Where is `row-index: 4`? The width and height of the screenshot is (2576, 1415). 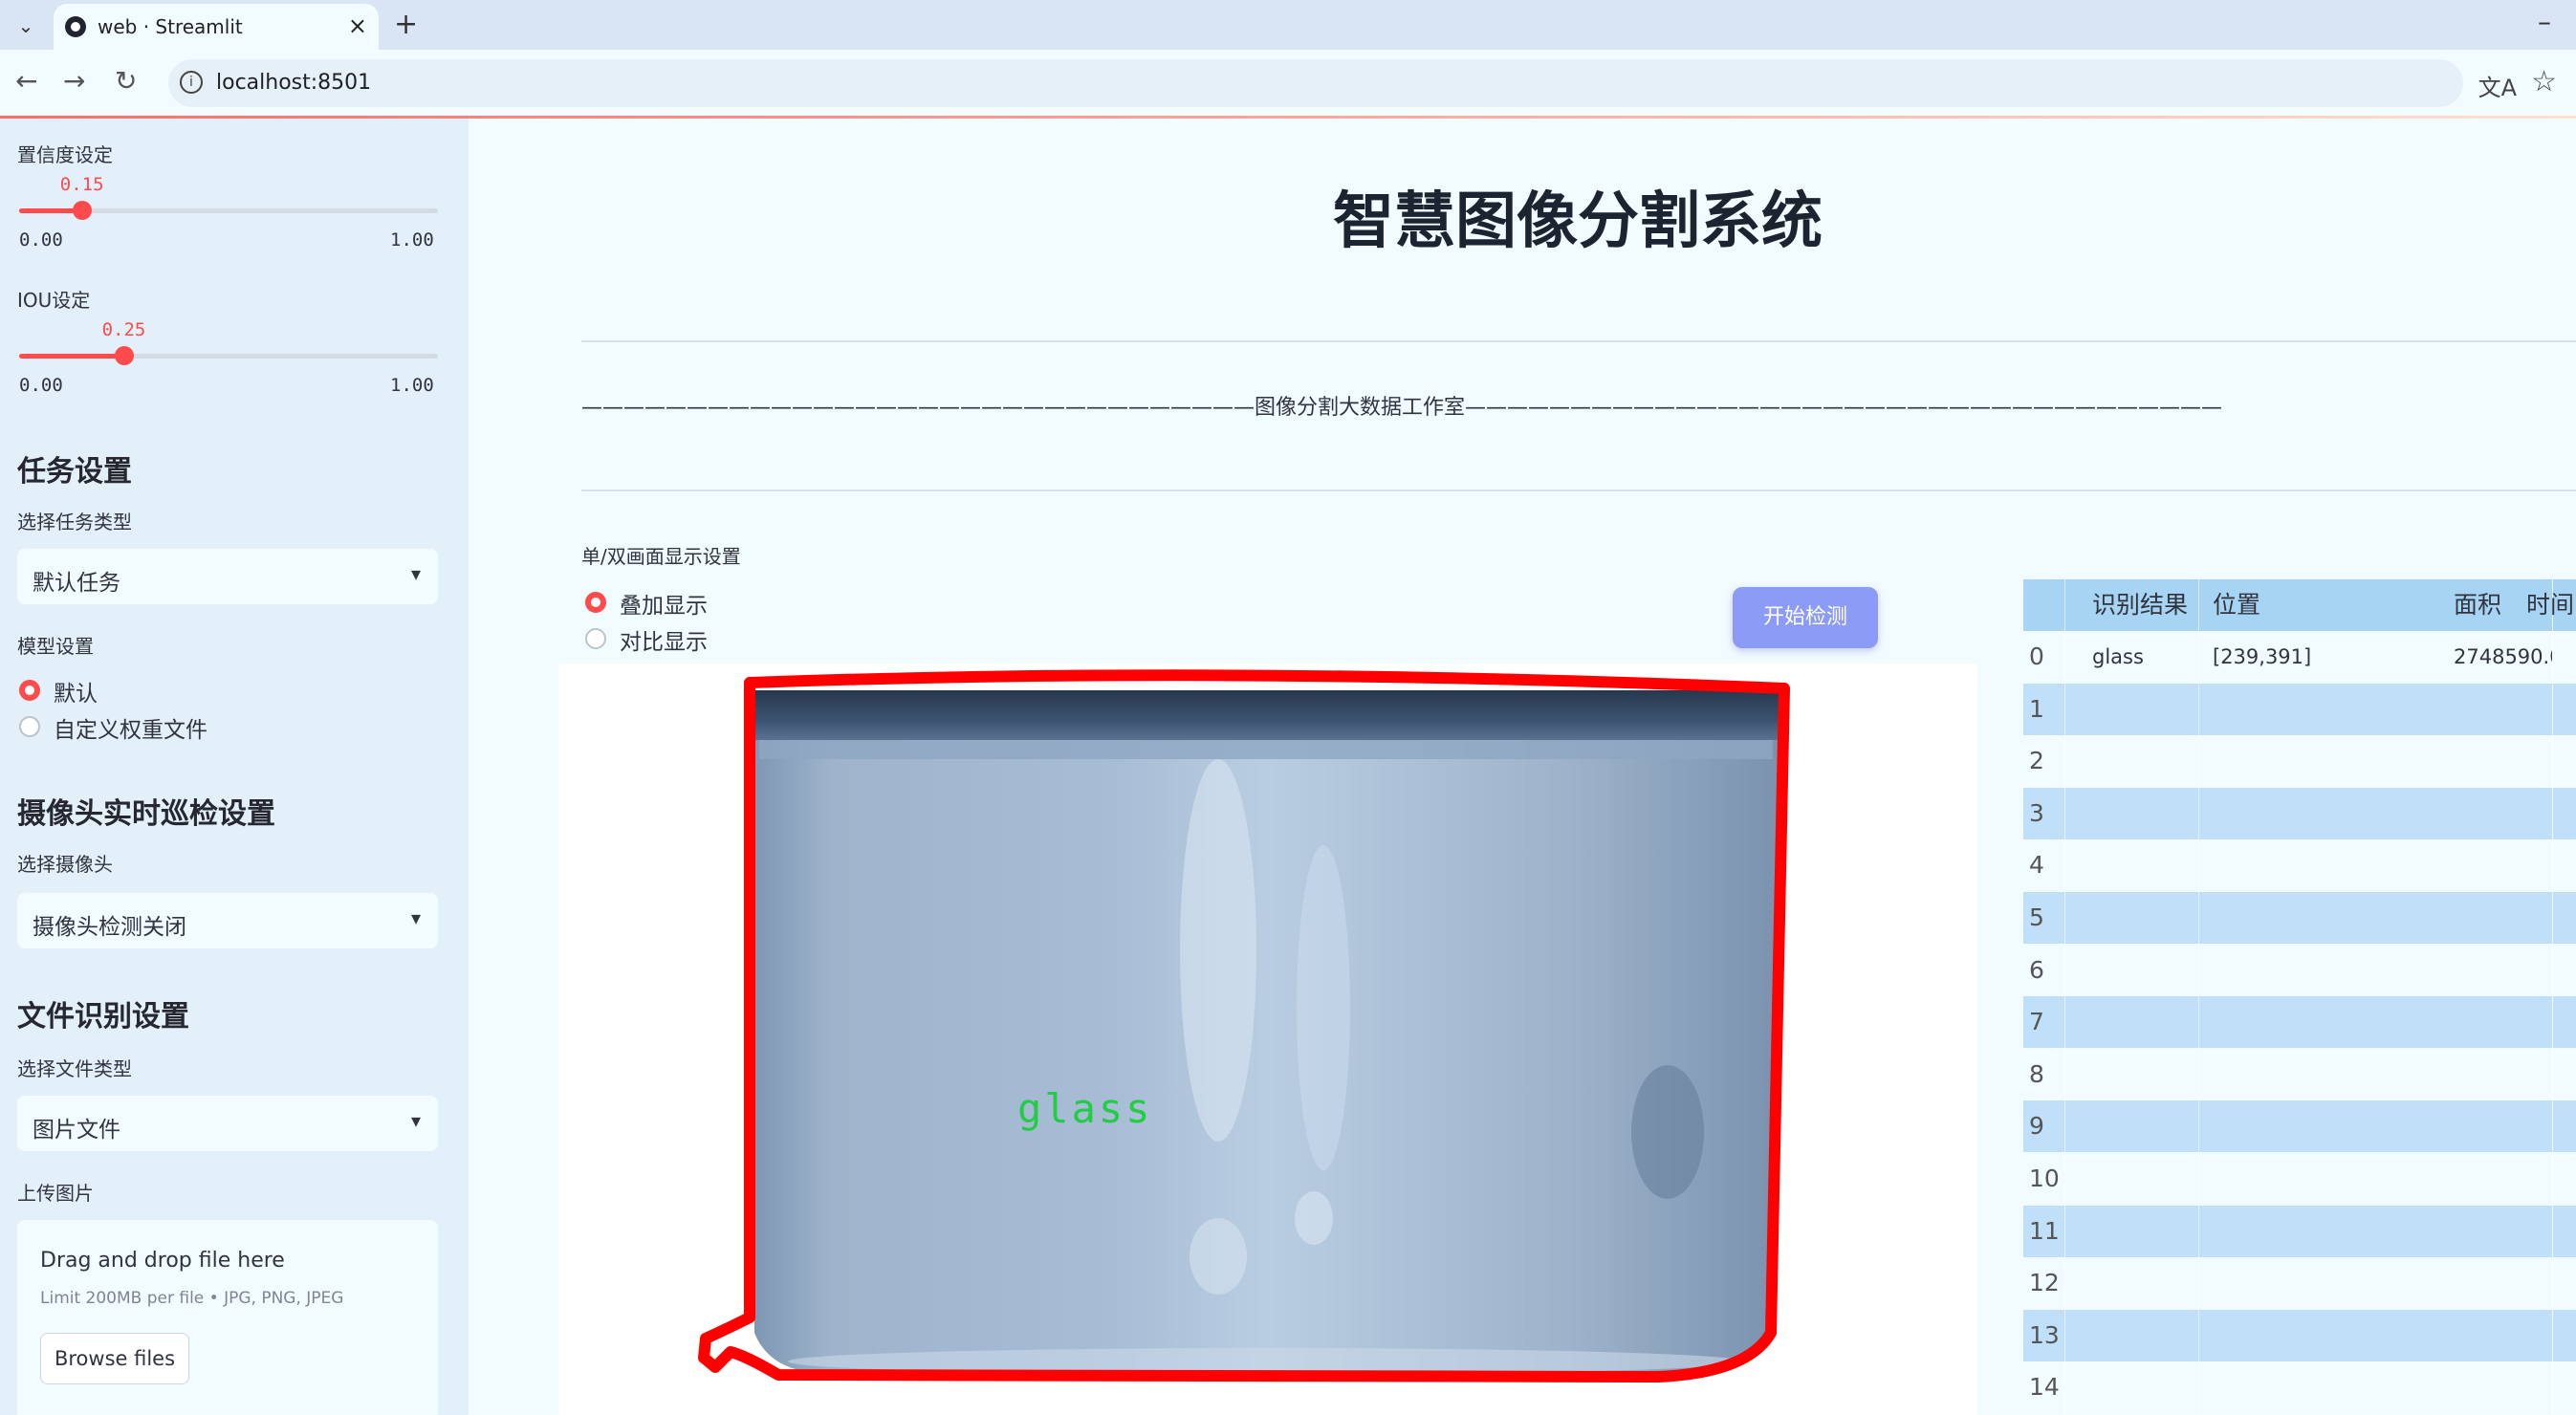 row-index: 4 is located at coordinates (2044, 865).